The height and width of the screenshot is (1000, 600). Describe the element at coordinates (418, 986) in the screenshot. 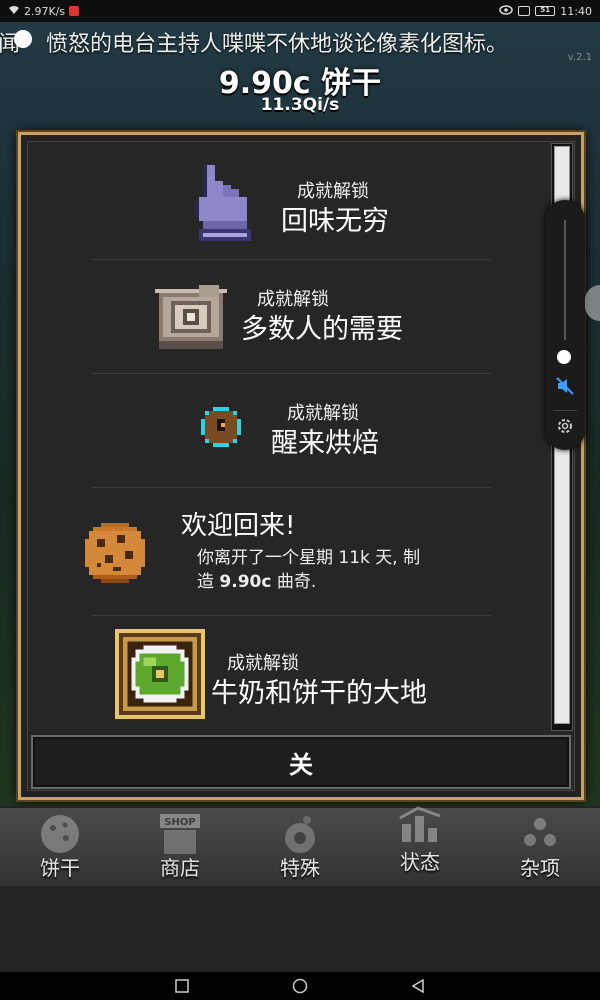

I see `back-button` at that location.